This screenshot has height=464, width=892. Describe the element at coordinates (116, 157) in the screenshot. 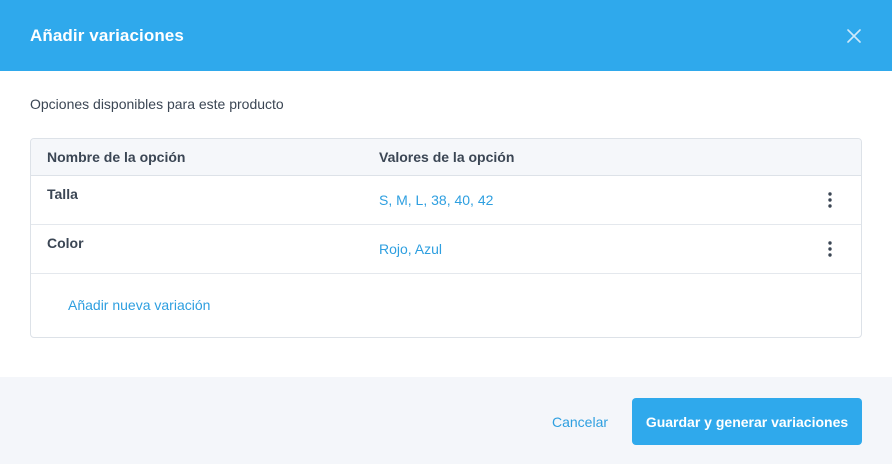

I see `column-header-option-name: Nombre de la opción` at that location.